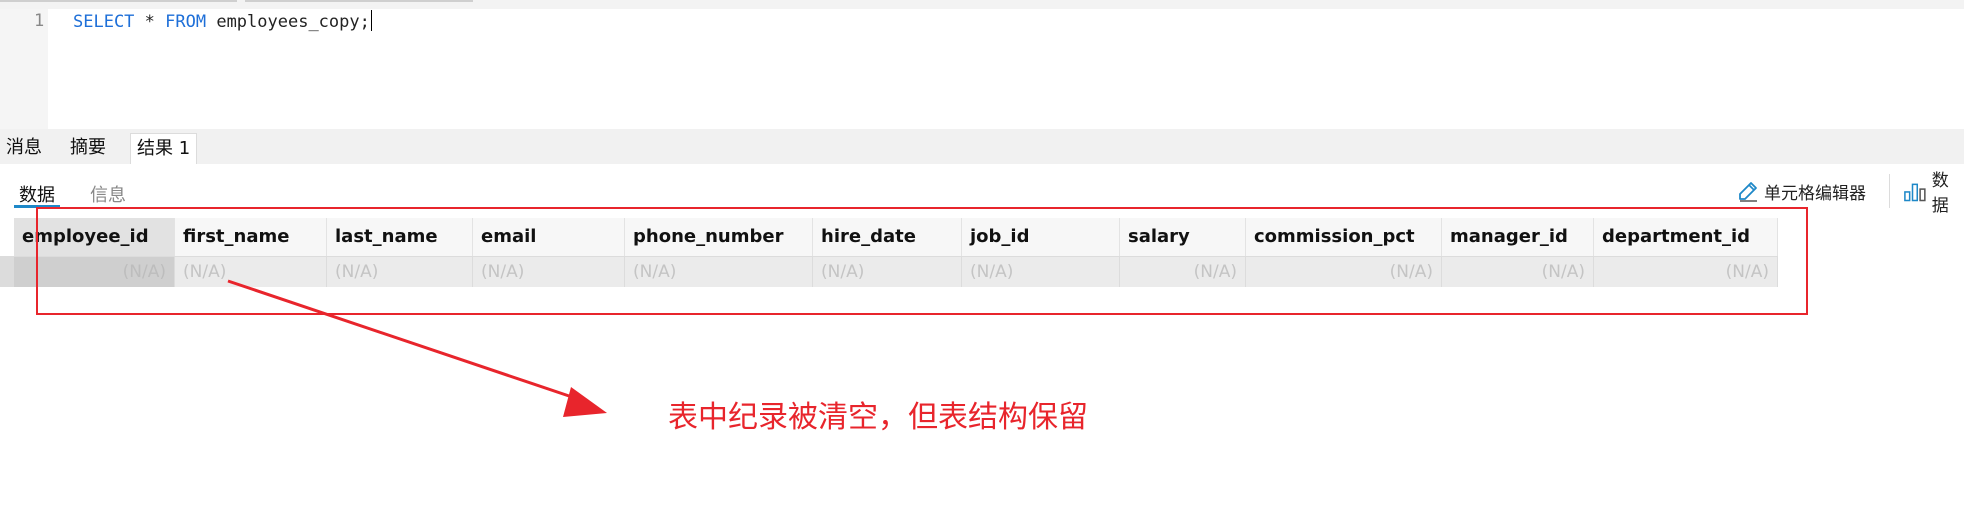 This screenshot has width=1964, height=509. I want to click on annotation-text: 表中纪录被清空，但表结构保留, so click(878, 417).